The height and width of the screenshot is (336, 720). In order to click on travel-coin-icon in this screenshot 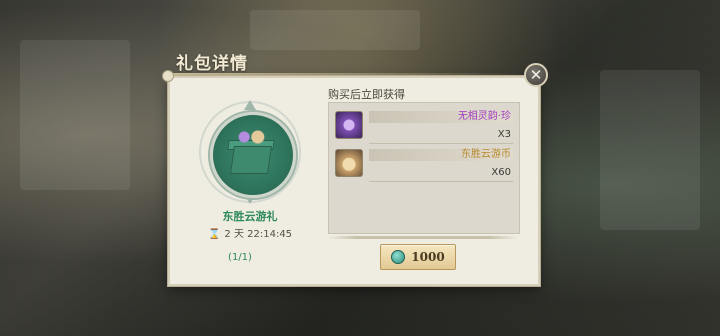, I will do `click(349, 163)`.